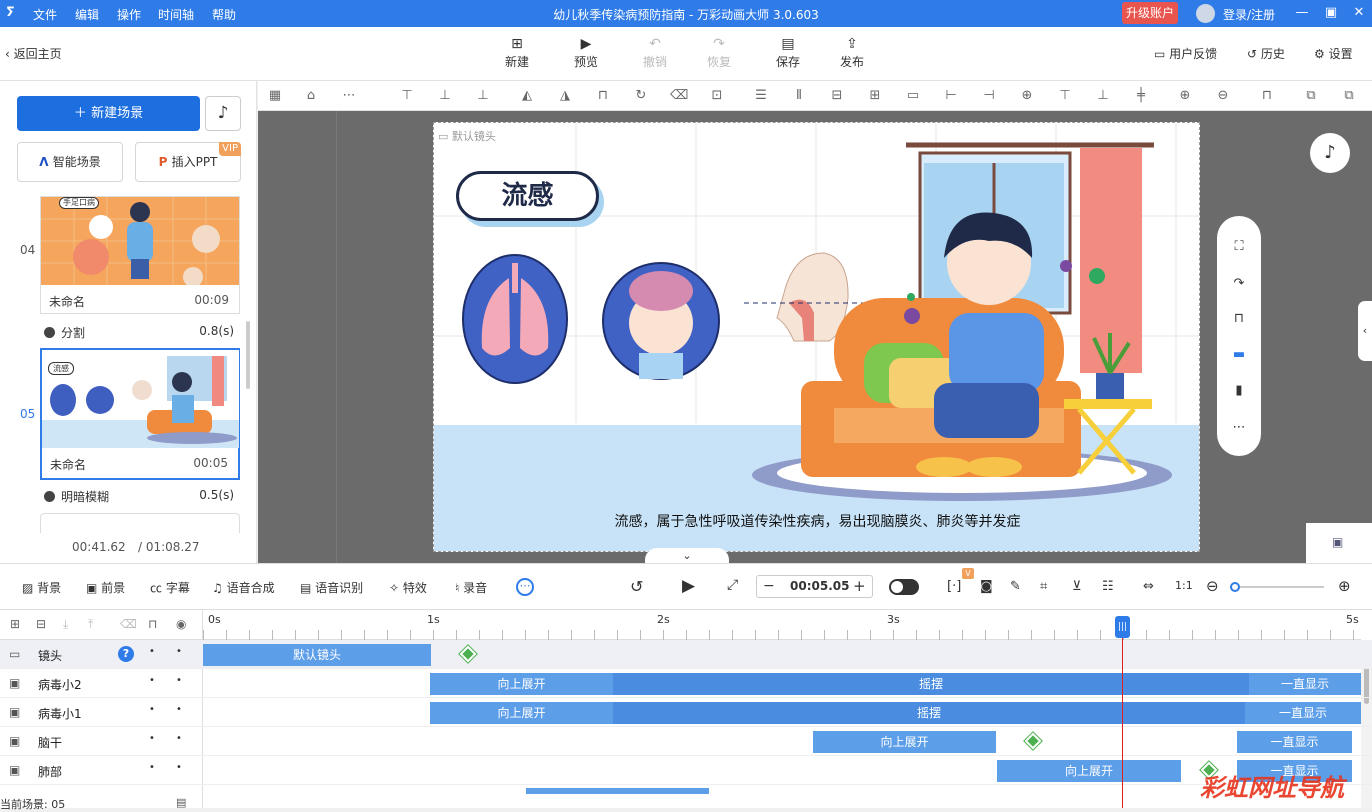  What do you see at coordinates (108, 113) in the screenshot?
I see `new-scene-button: ＋ 新建场景` at bounding box center [108, 113].